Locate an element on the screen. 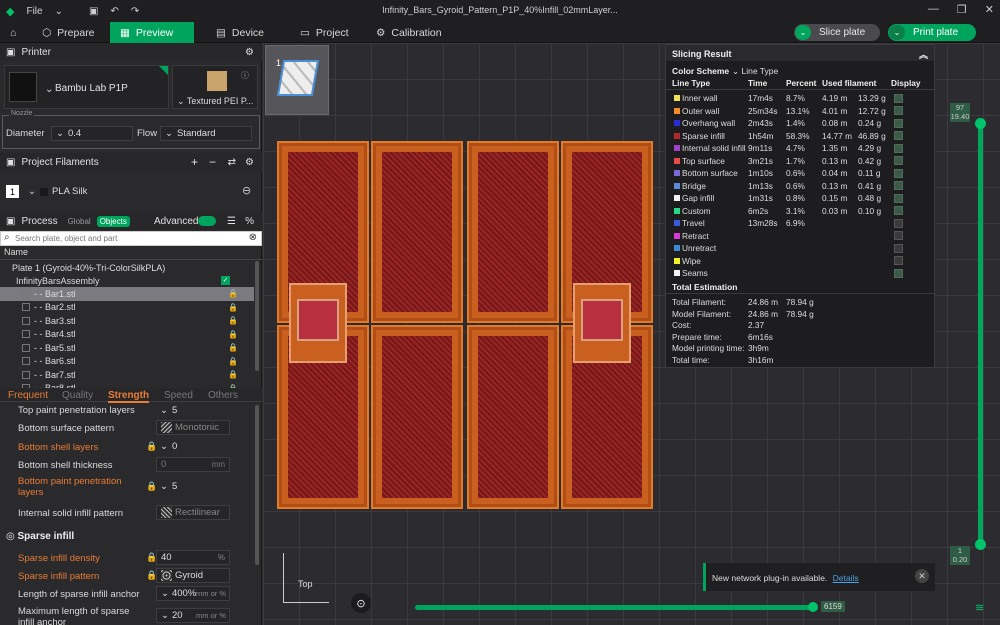  object-search-input is located at coordinates (129, 238).